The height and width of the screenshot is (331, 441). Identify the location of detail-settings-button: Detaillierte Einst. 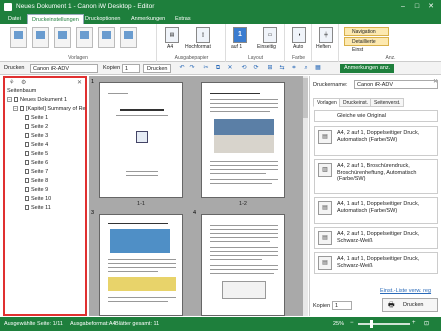
(366, 45).